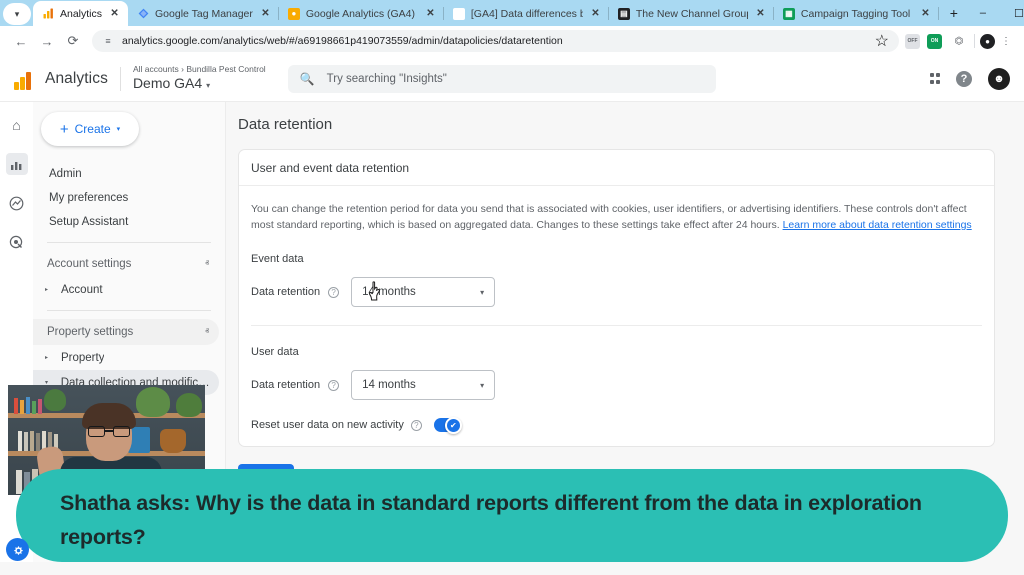 This screenshot has height=575, width=1024. What do you see at coordinates (987, 41) in the screenshot?
I see `profile-avatar: ●` at bounding box center [987, 41].